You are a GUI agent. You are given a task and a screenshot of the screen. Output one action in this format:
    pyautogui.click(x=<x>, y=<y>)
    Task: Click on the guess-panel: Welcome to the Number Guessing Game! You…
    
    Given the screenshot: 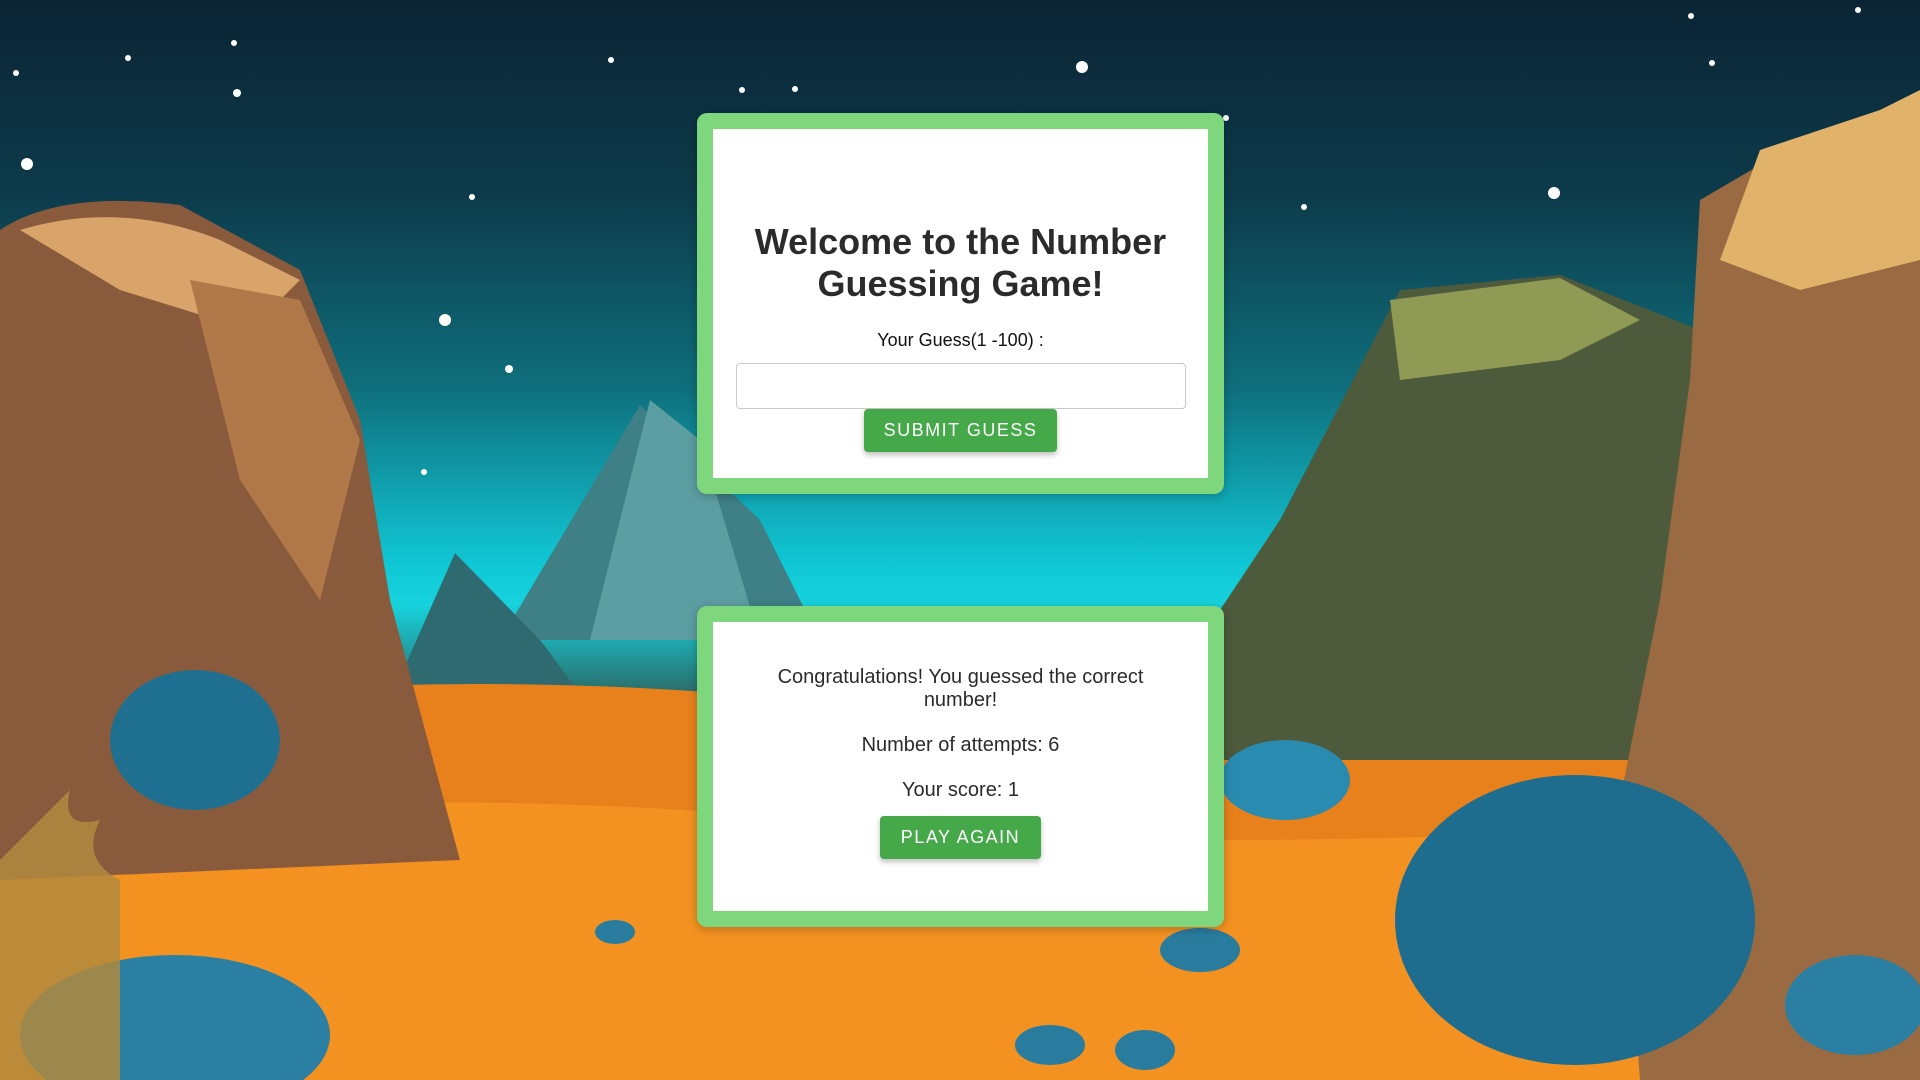 What is the action you would take?
    pyautogui.click(x=960, y=303)
    